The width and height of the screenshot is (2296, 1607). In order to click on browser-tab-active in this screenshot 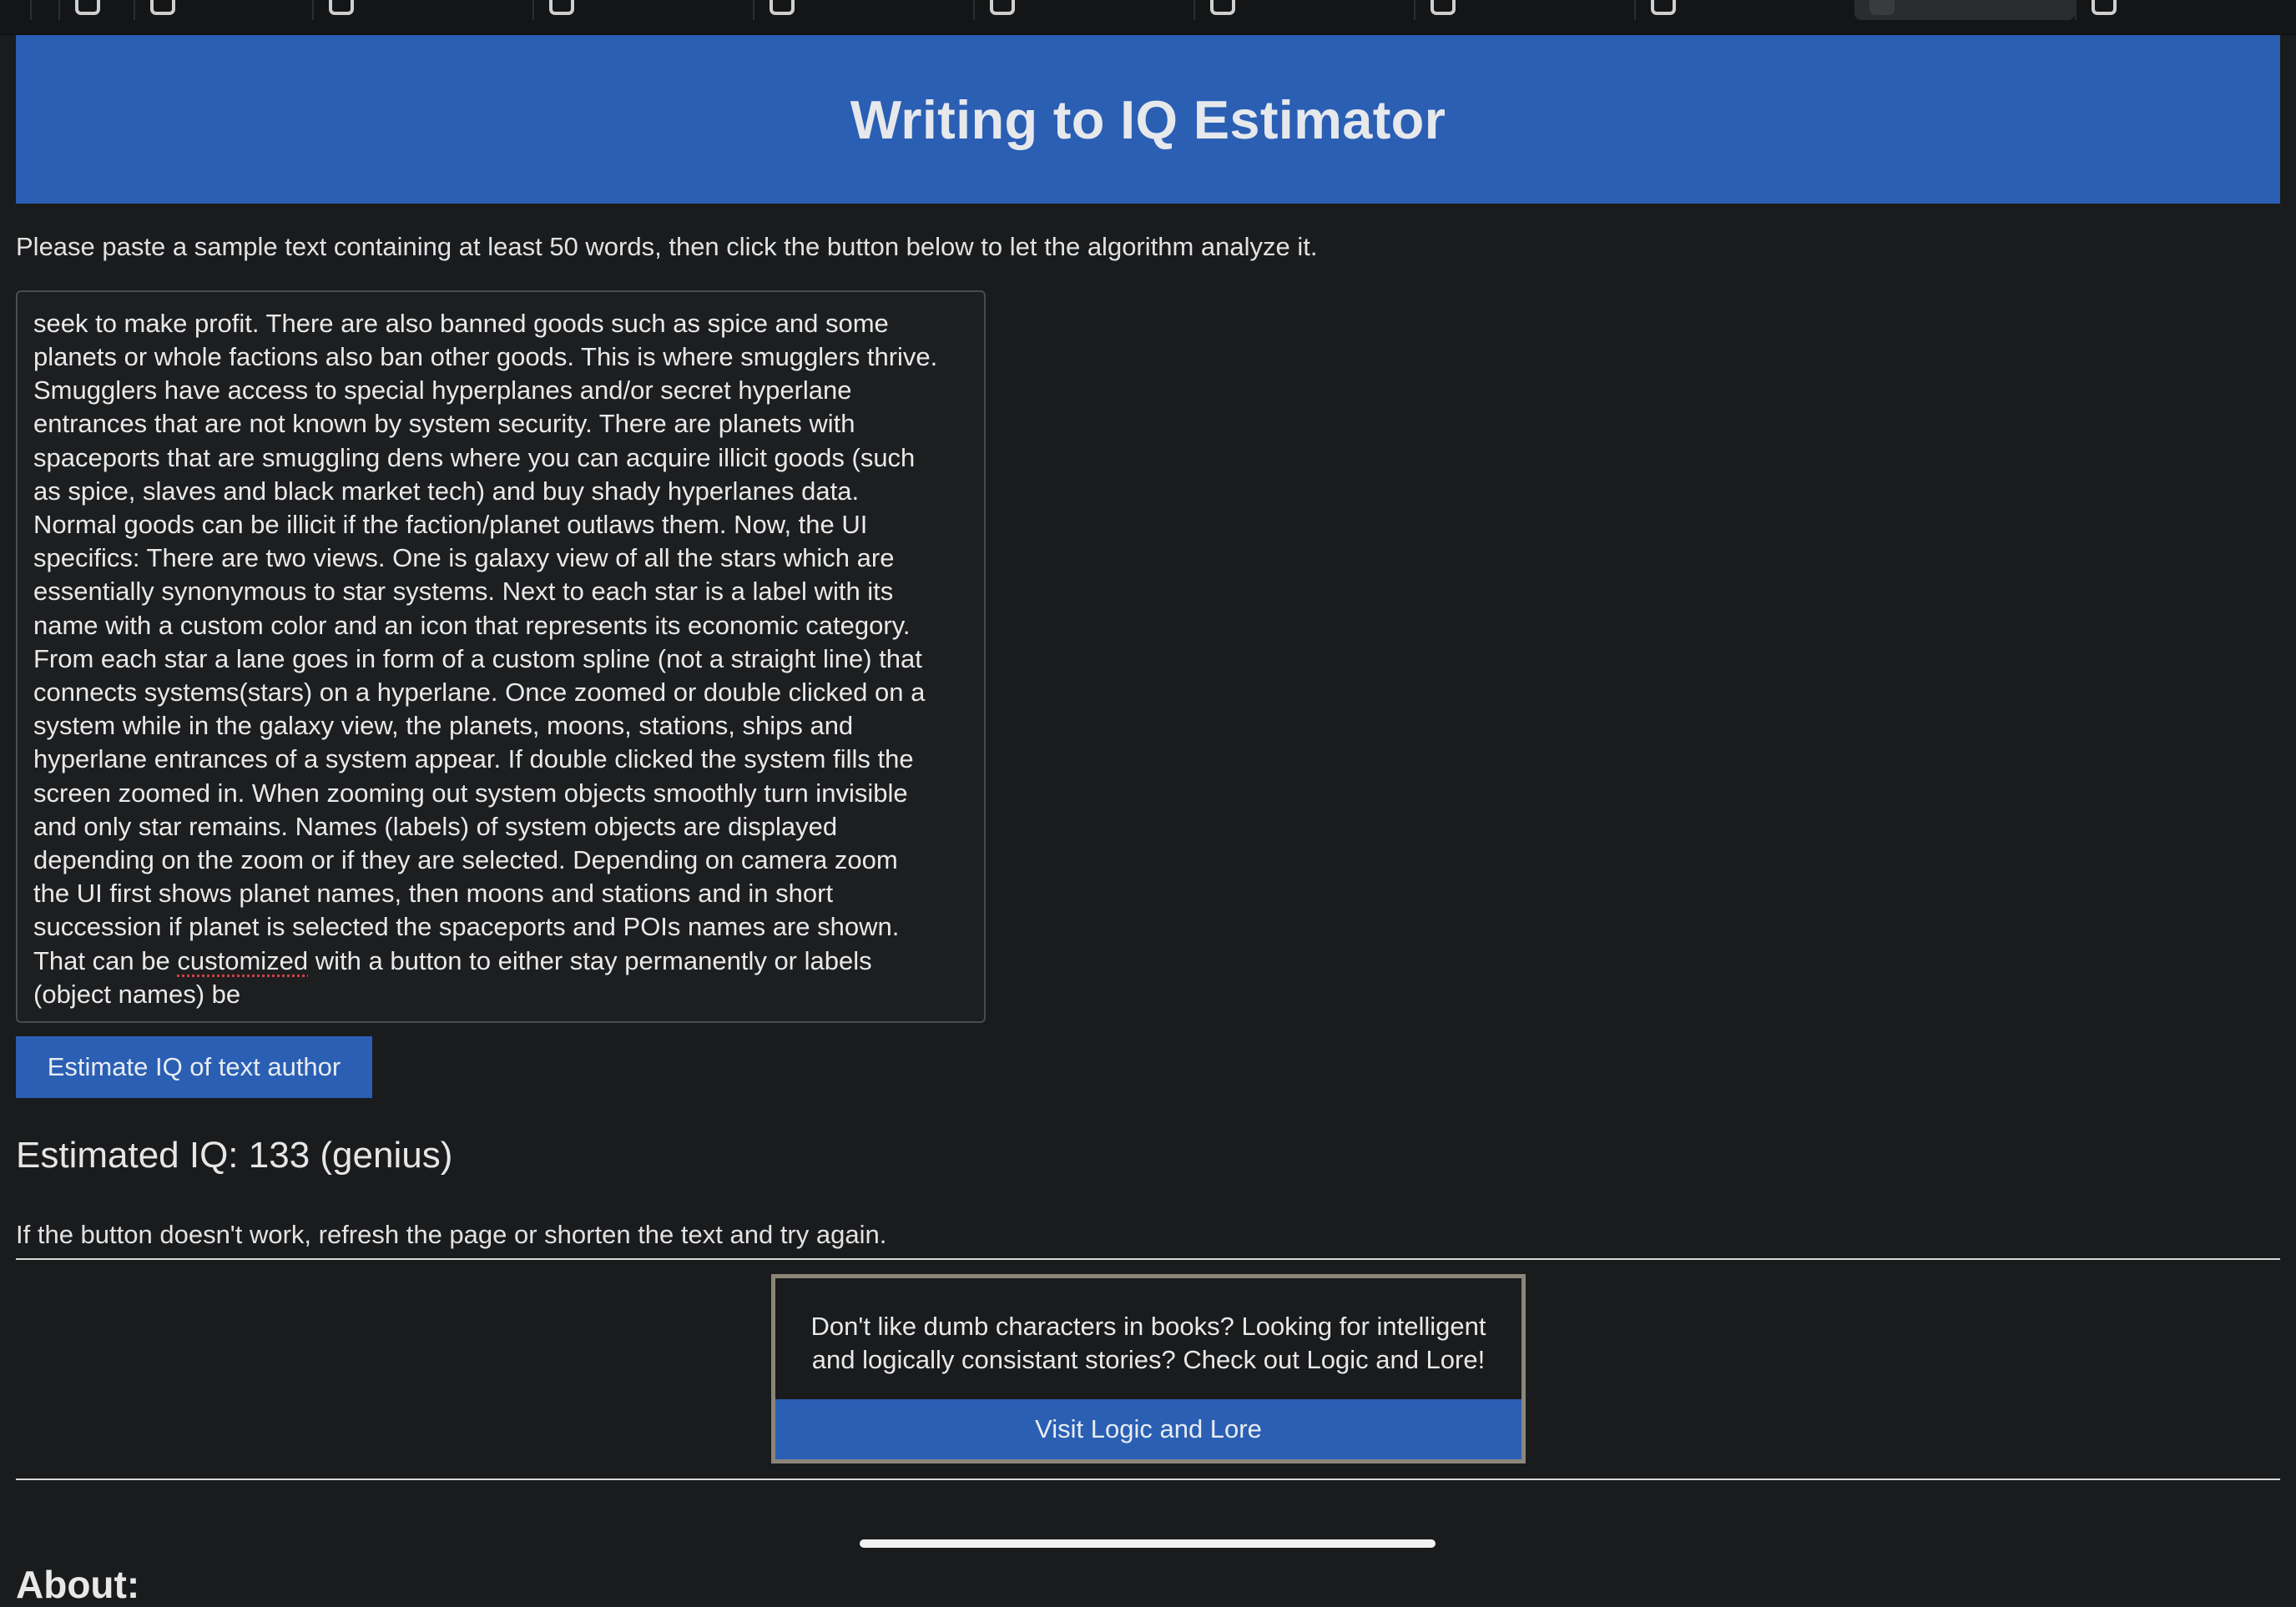, I will do `click(1965, 10)`.